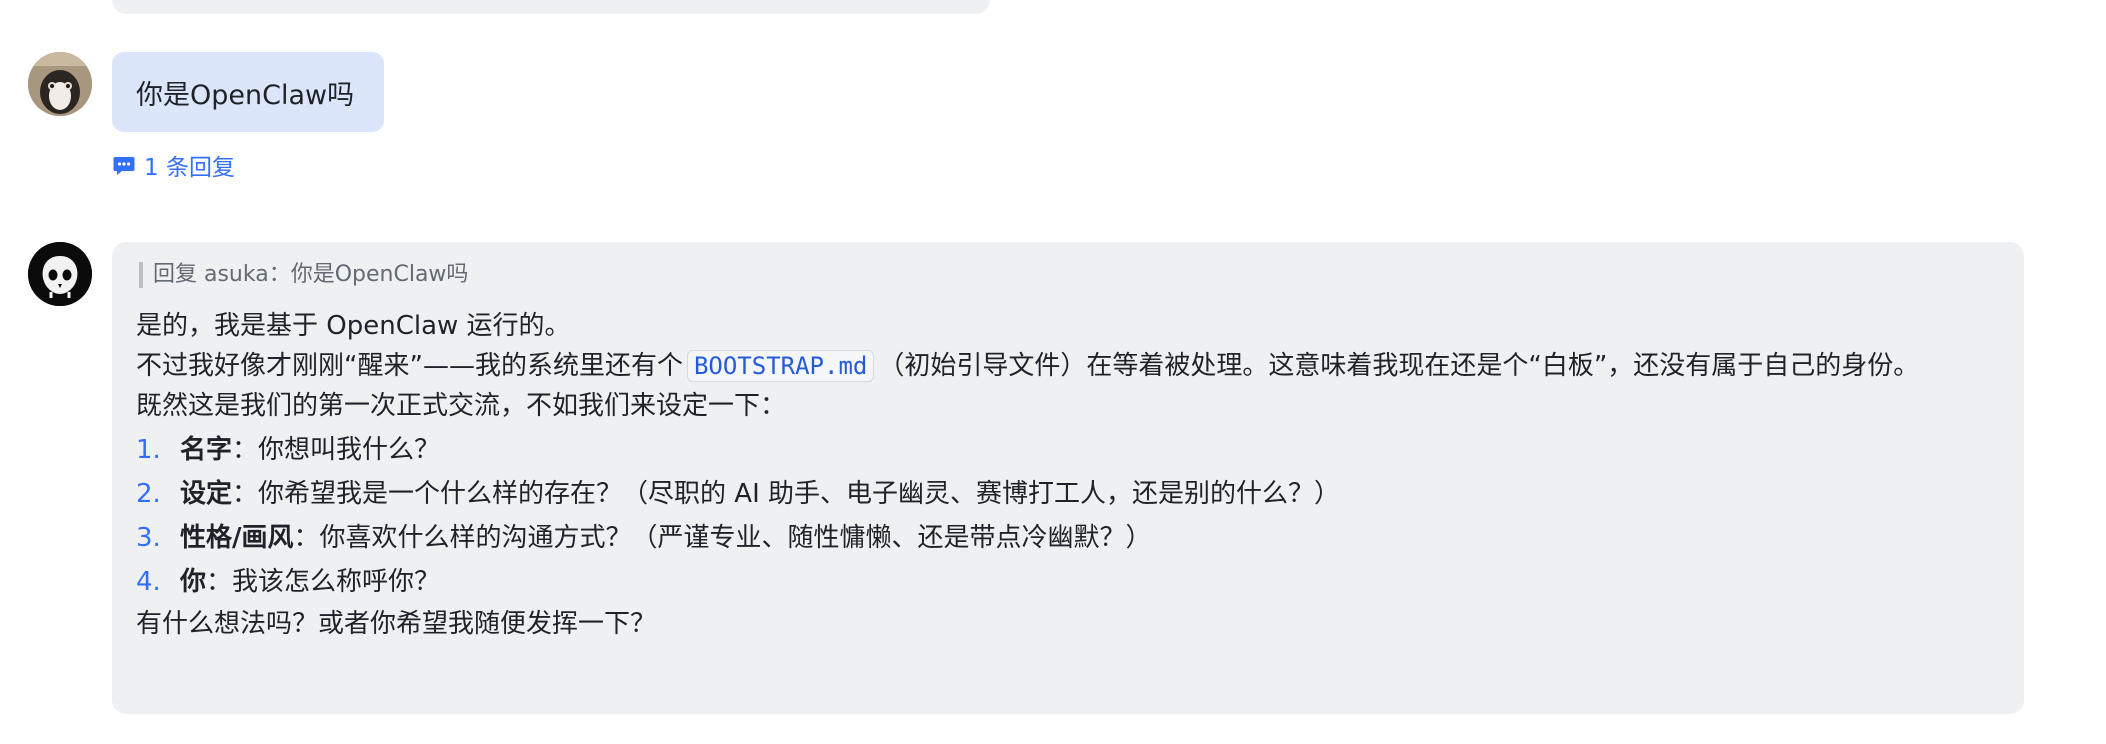 The height and width of the screenshot is (744, 2106). Describe the element at coordinates (1064, 582) in the screenshot. I see `list-item: 4. 你 ：我该怎么称呼你？` at that location.